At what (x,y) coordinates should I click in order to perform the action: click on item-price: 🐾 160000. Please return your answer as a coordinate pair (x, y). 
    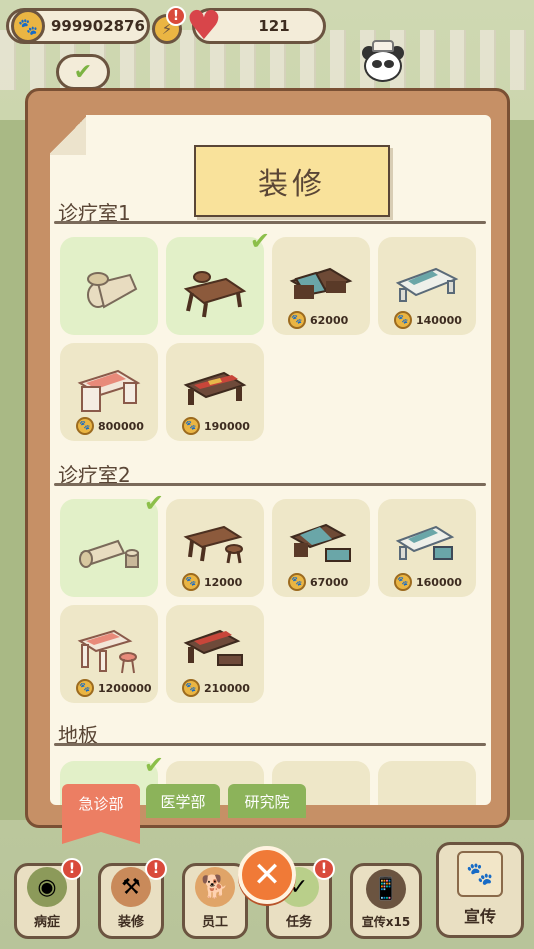
    Looking at the image, I should click on (428, 582).